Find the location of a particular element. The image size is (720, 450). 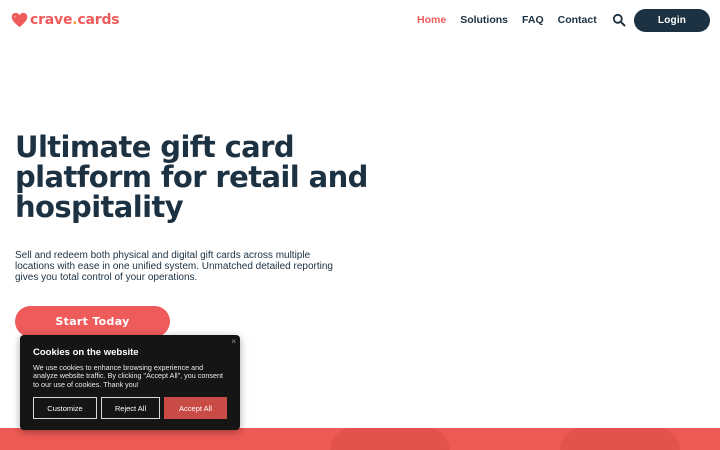

login-button: Login is located at coordinates (672, 20).